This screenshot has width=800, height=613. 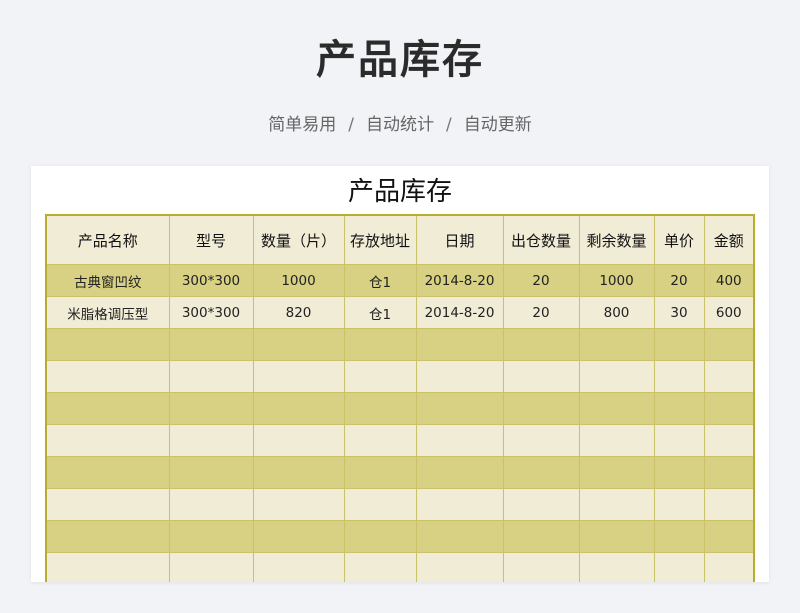 I want to click on table-cell: 400, so click(x=729, y=280).